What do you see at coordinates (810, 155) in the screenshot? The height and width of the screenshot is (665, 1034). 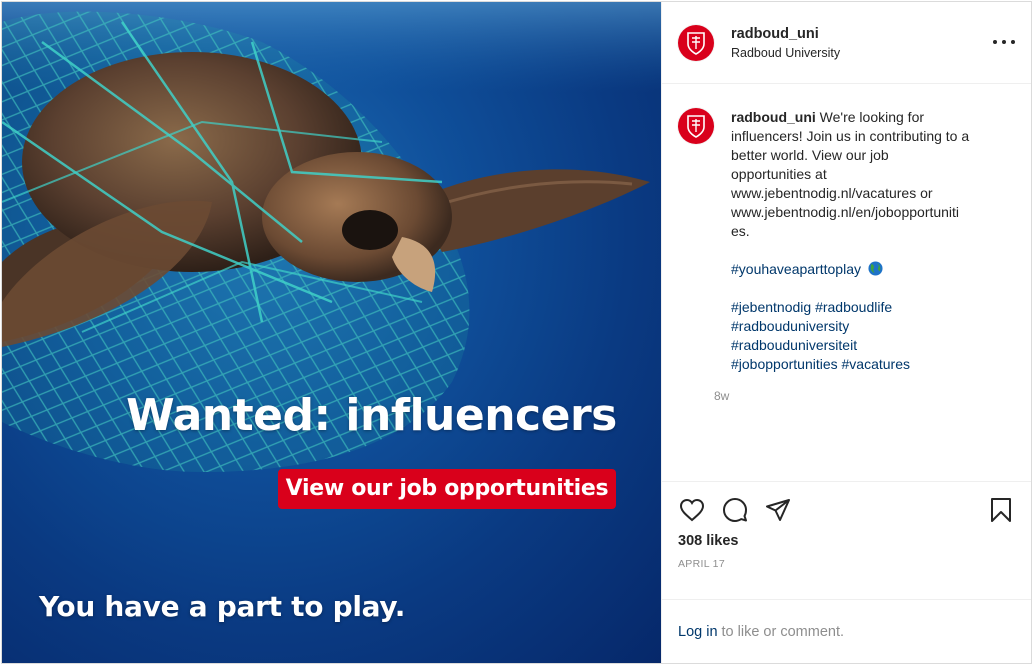 I see `caption-line: better world. View our job` at bounding box center [810, 155].